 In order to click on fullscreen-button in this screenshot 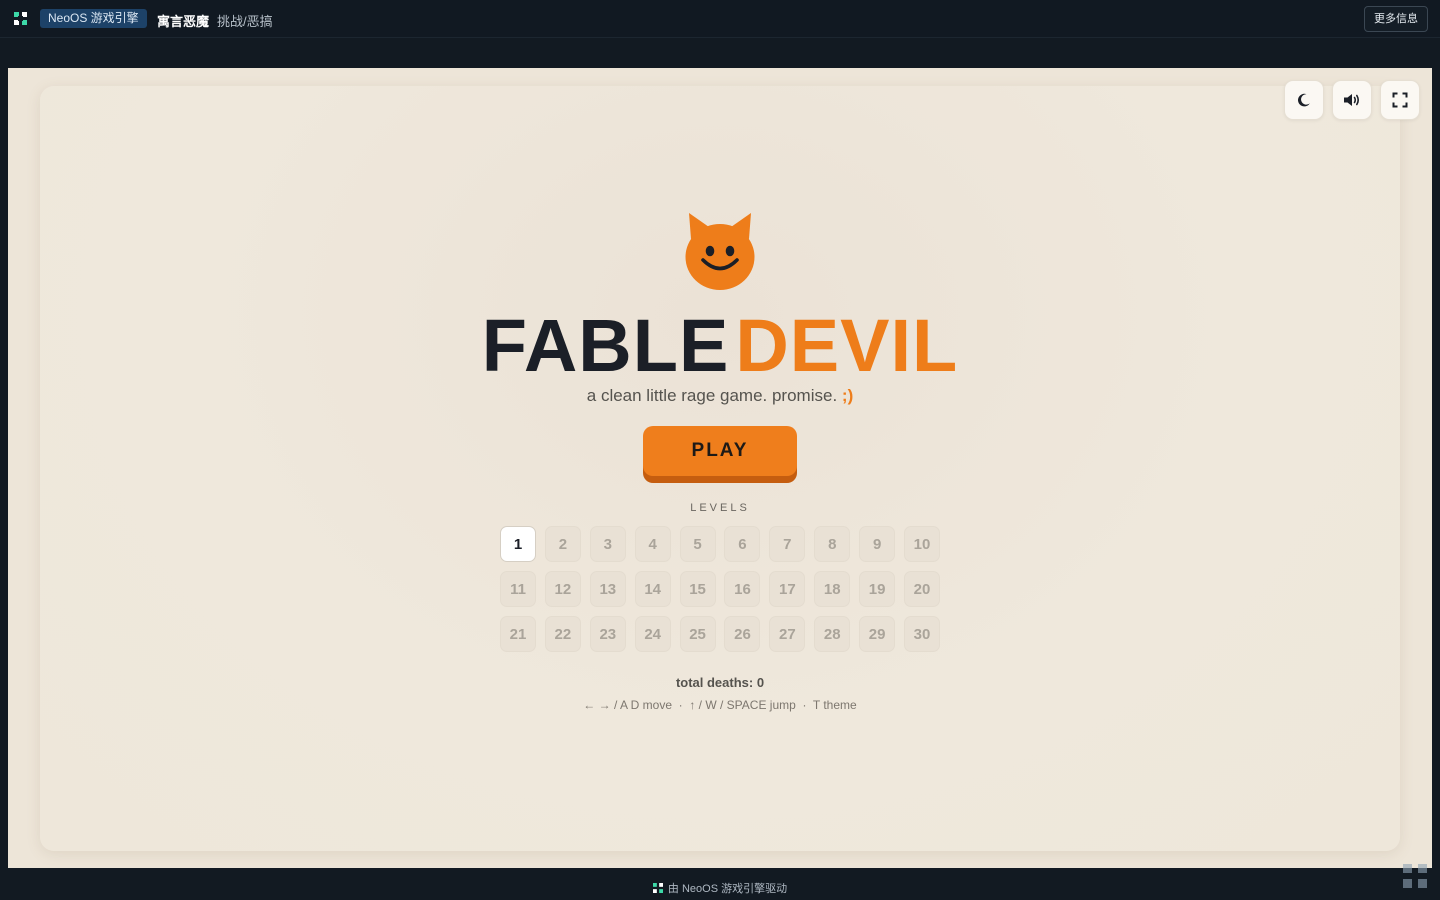, I will do `click(1400, 100)`.